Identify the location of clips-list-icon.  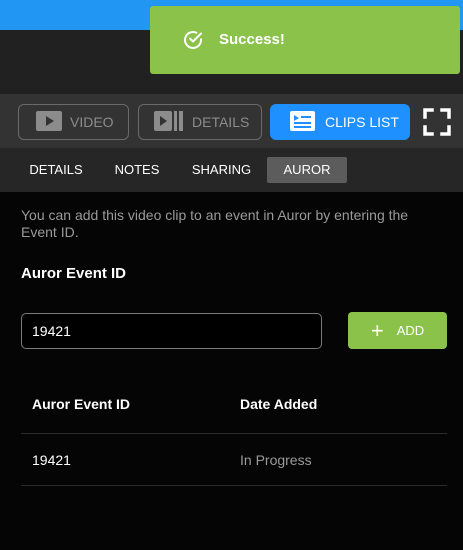
(302, 122).